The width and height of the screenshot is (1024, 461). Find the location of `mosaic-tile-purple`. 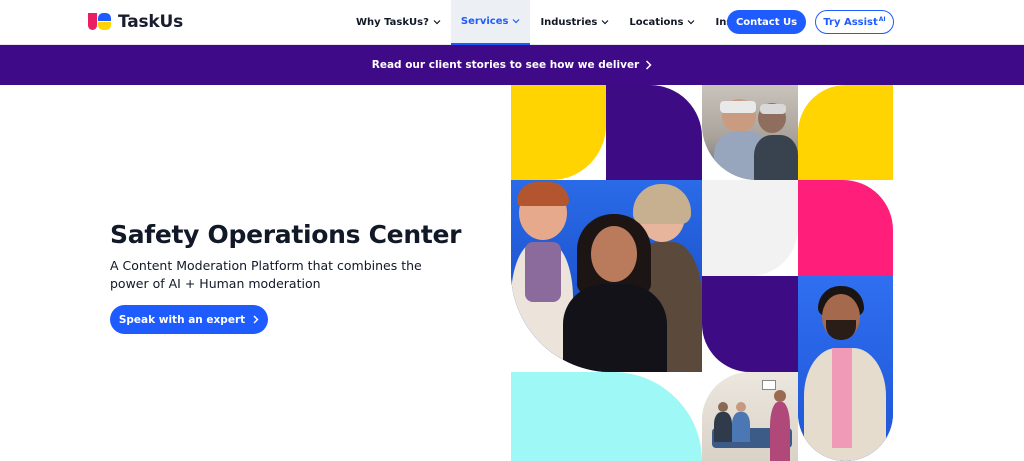

mosaic-tile-purple is located at coordinates (654, 132).